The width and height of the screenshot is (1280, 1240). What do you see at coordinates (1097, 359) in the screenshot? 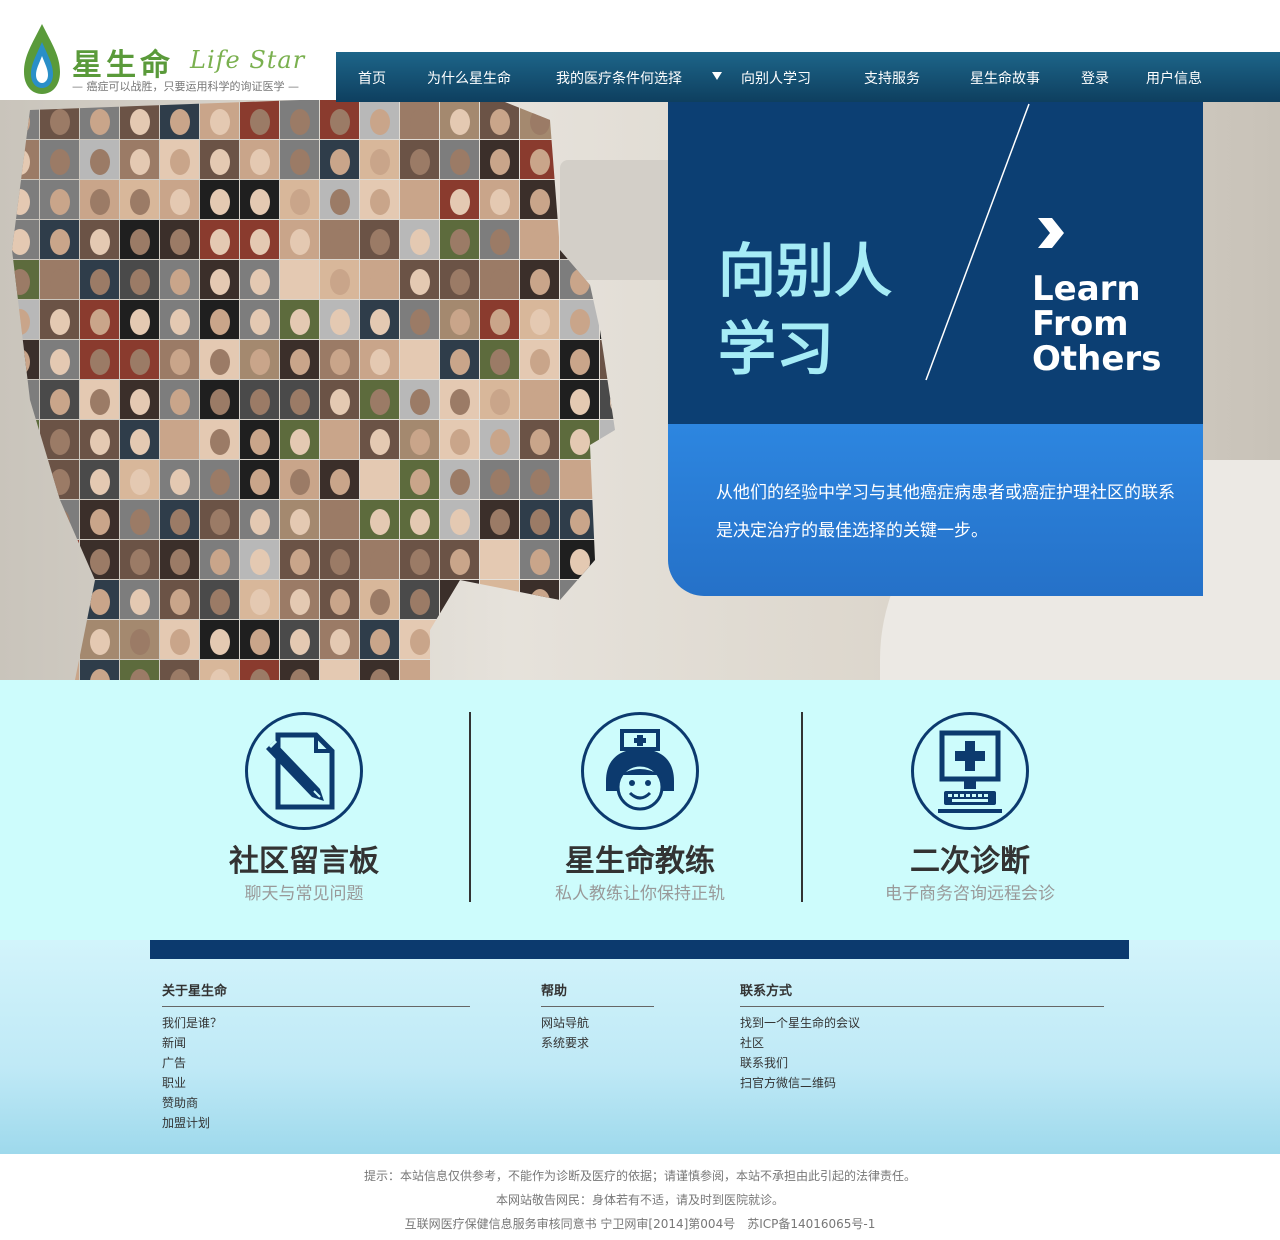
I see `hero-title-en-line: Others` at bounding box center [1097, 359].